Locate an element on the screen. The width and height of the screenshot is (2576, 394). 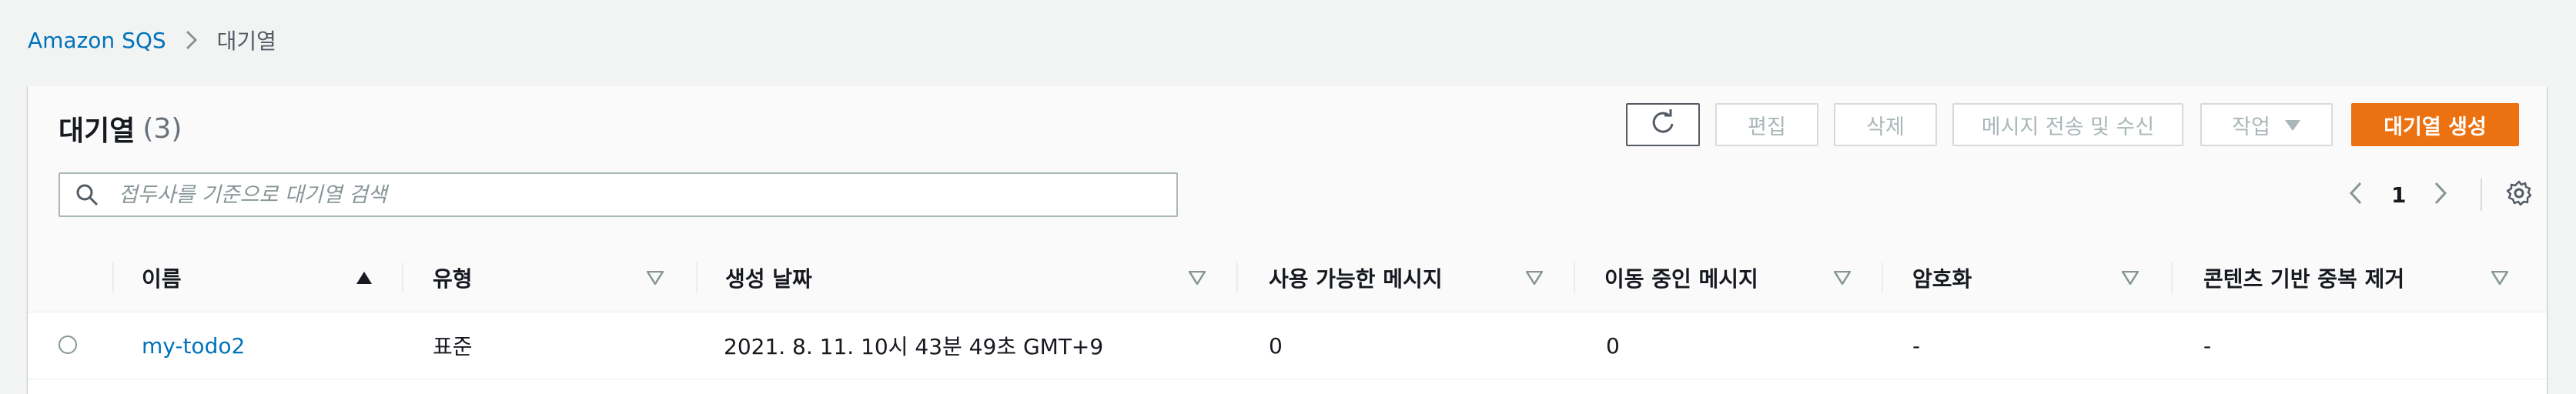
cell-available-messages: 0 is located at coordinates (1276, 345).